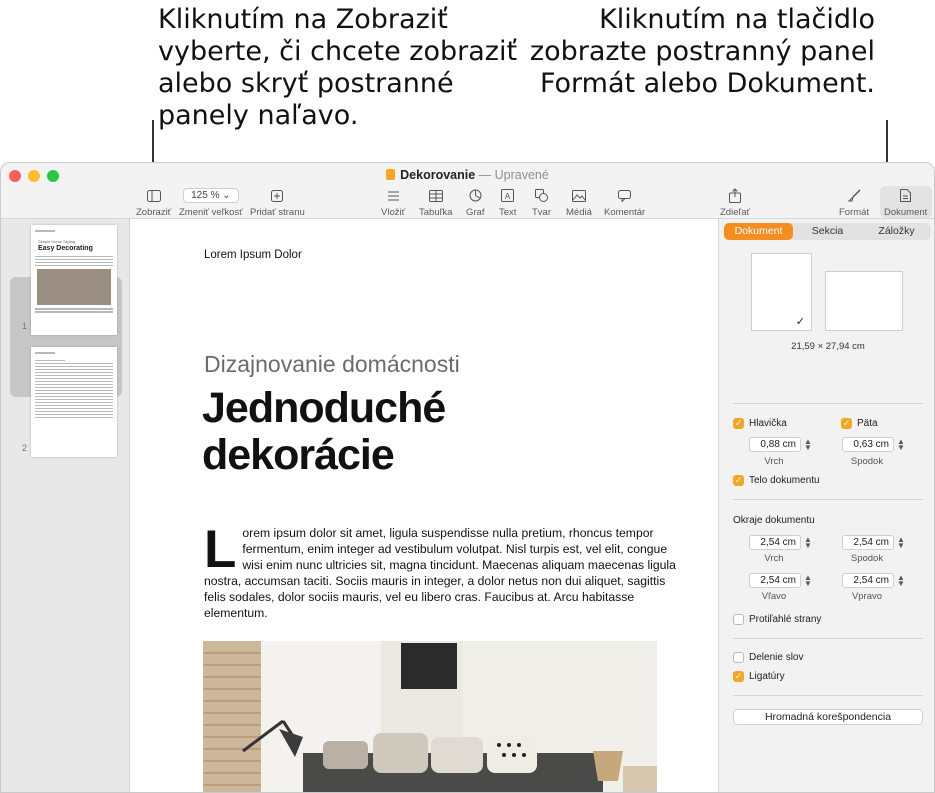  What do you see at coordinates (253, 255) in the screenshot?
I see `document-header: Lorem Ipsum Dolor` at bounding box center [253, 255].